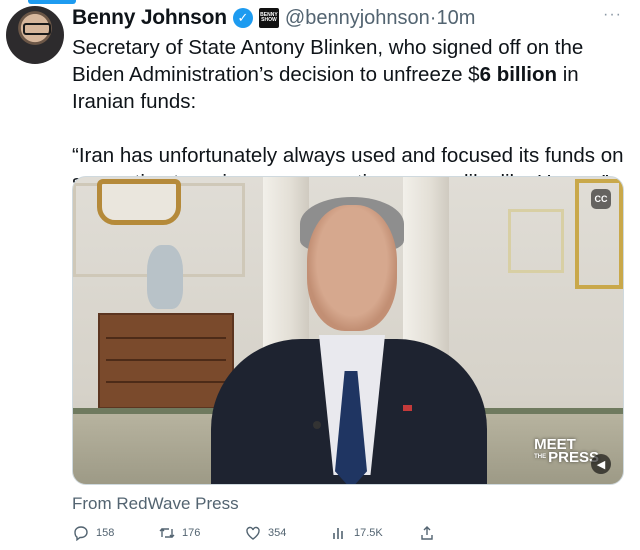  Describe the element at coordinates (35, 35) in the screenshot. I see `avatar` at that location.